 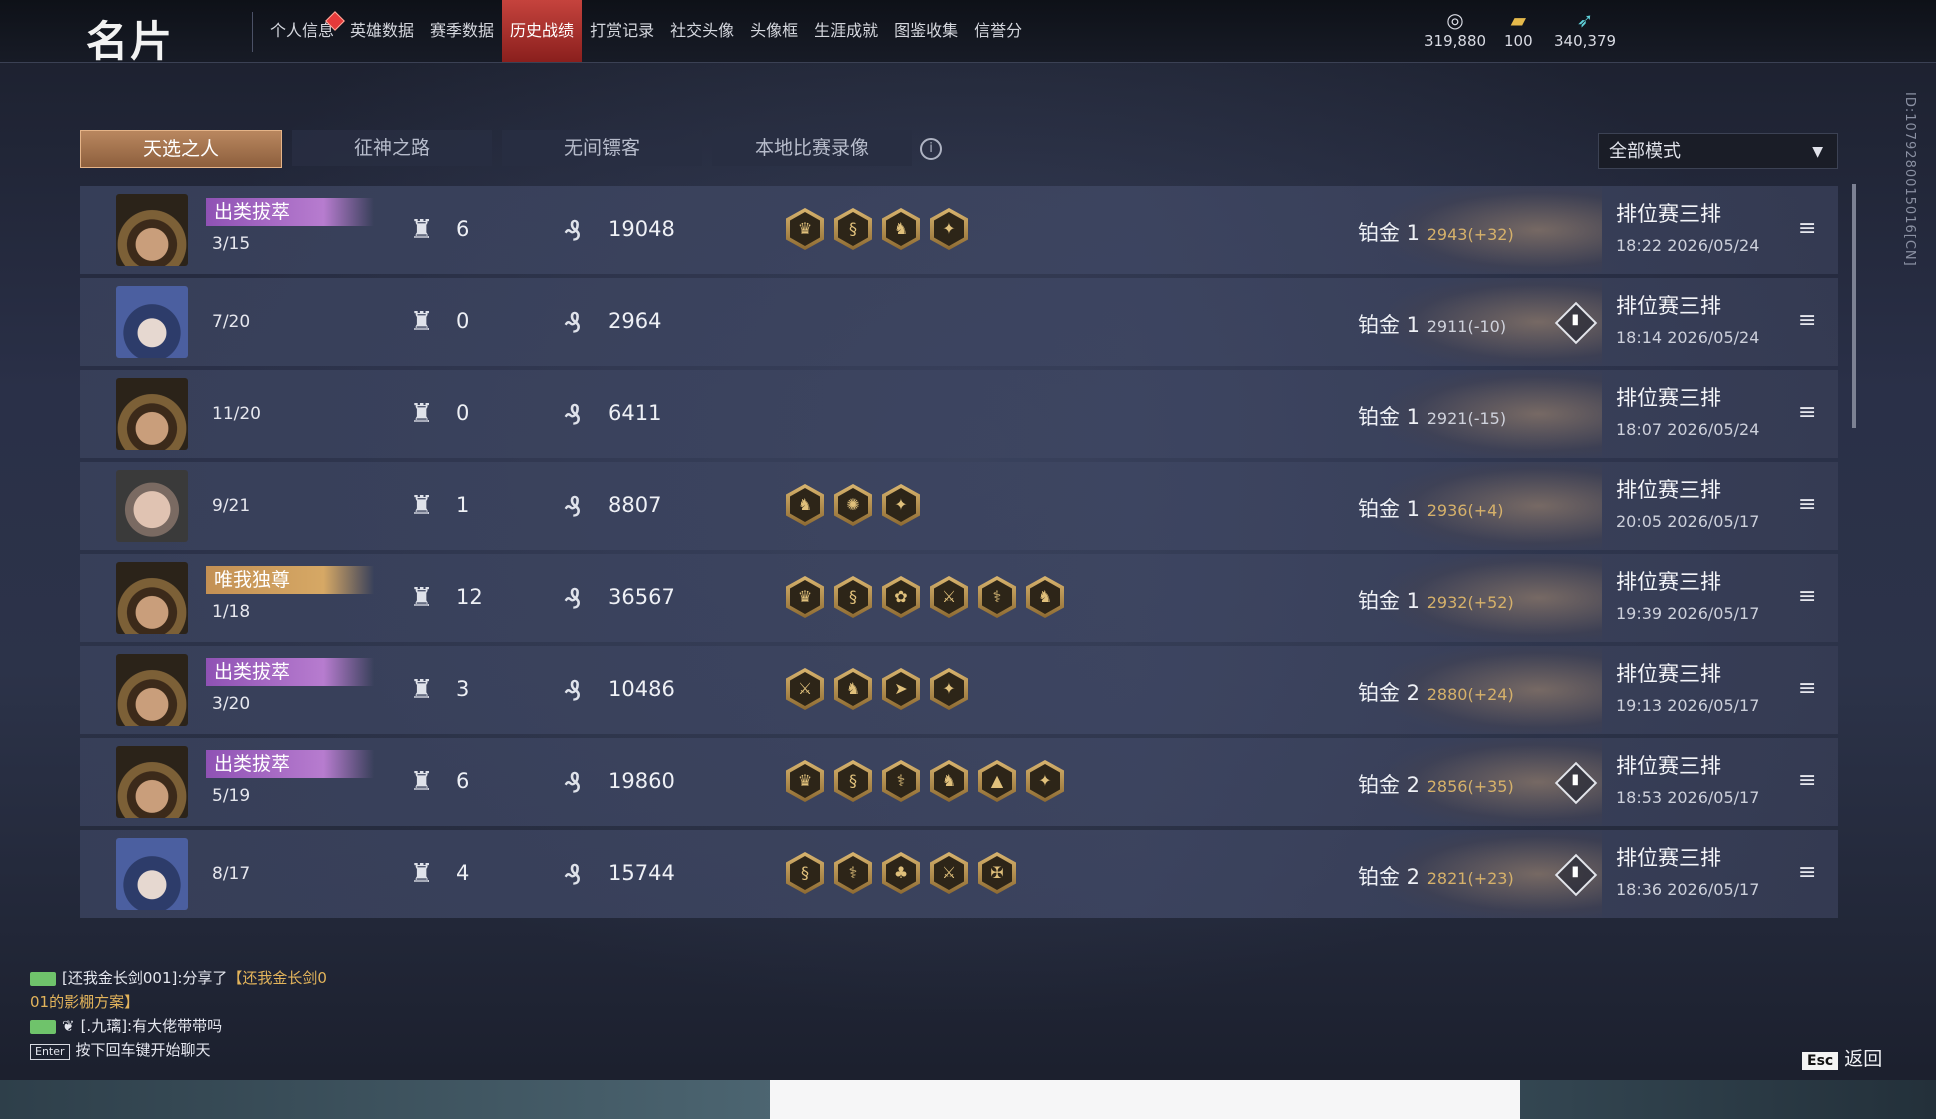 I want to click on medal-icon: ✠, so click(x=997, y=873).